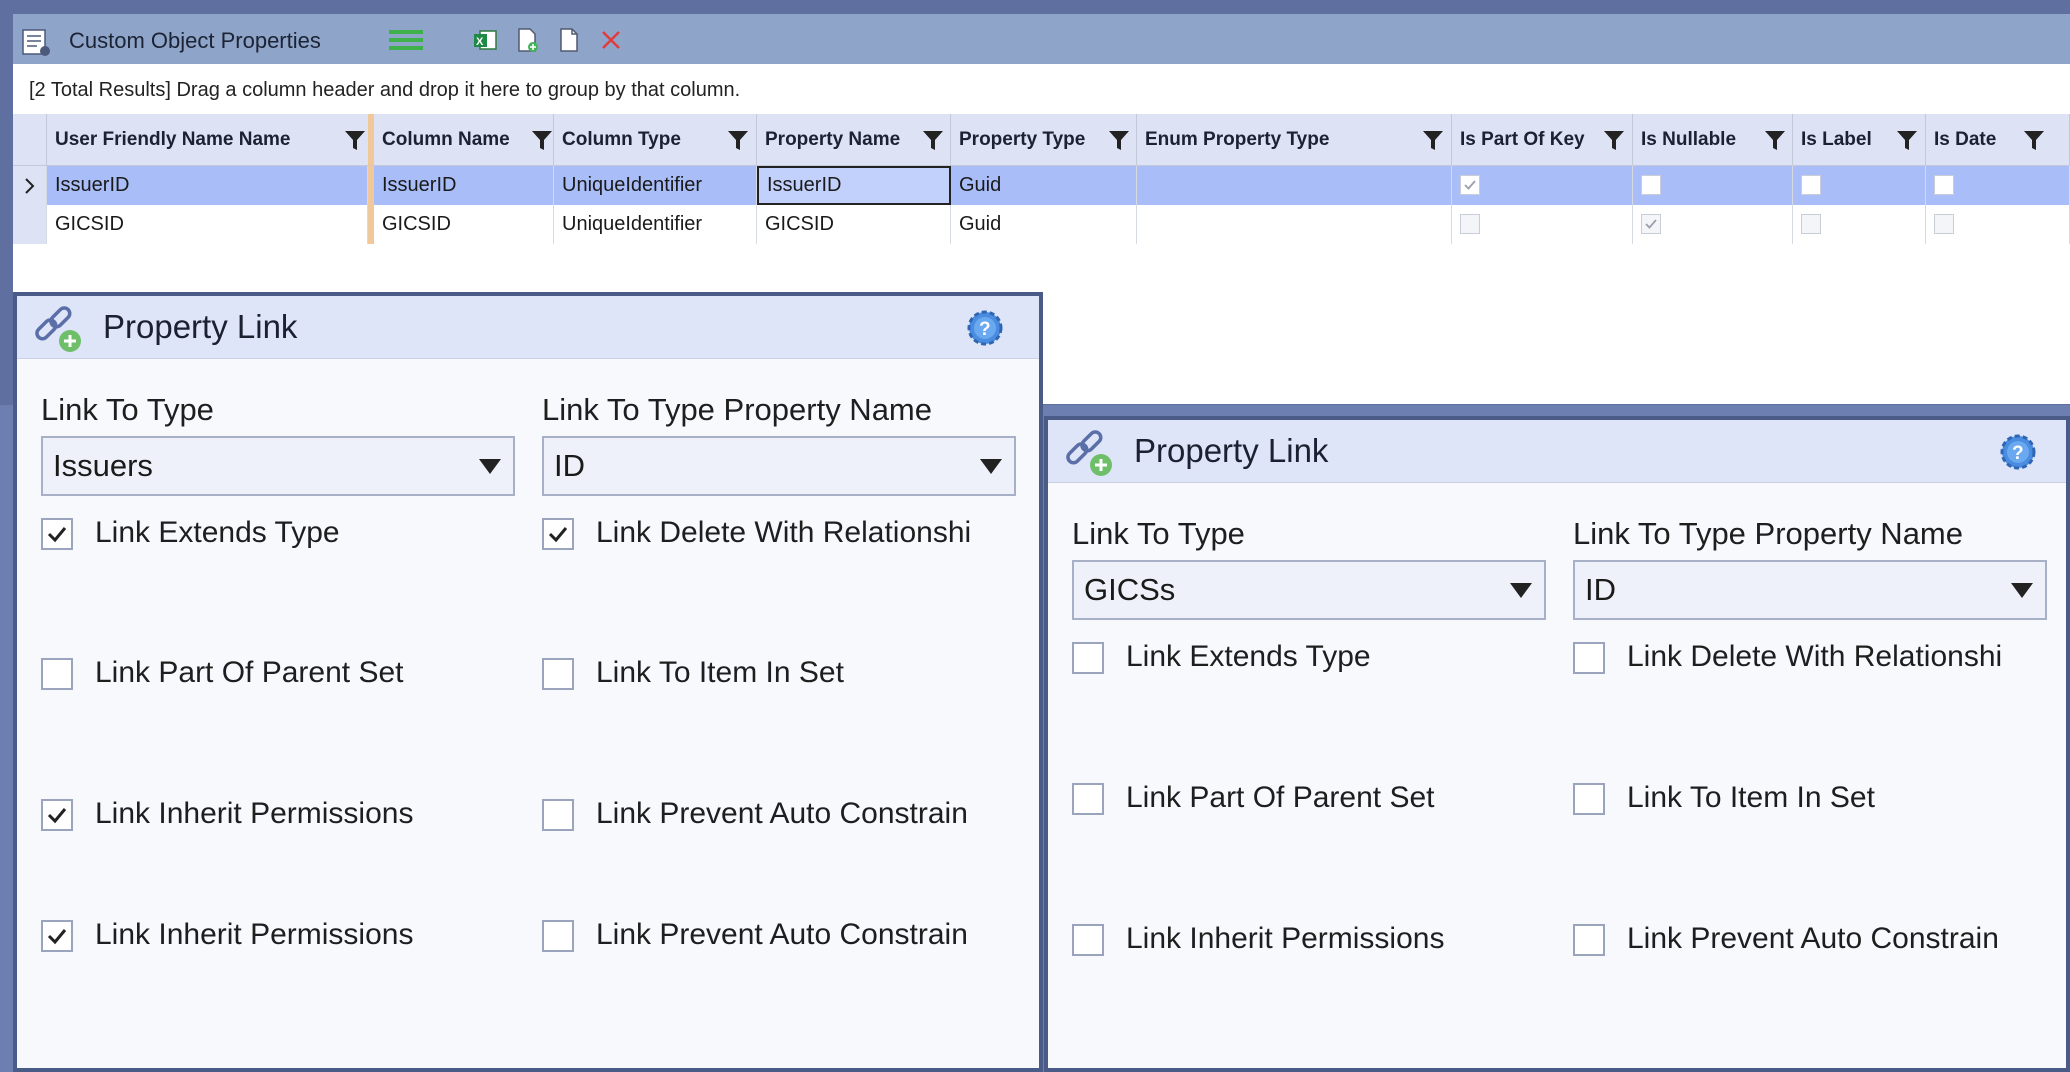 The image size is (2070, 1072). Describe the element at coordinates (569, 40) in the screenshot. I see `blank-document-icon` at that location.